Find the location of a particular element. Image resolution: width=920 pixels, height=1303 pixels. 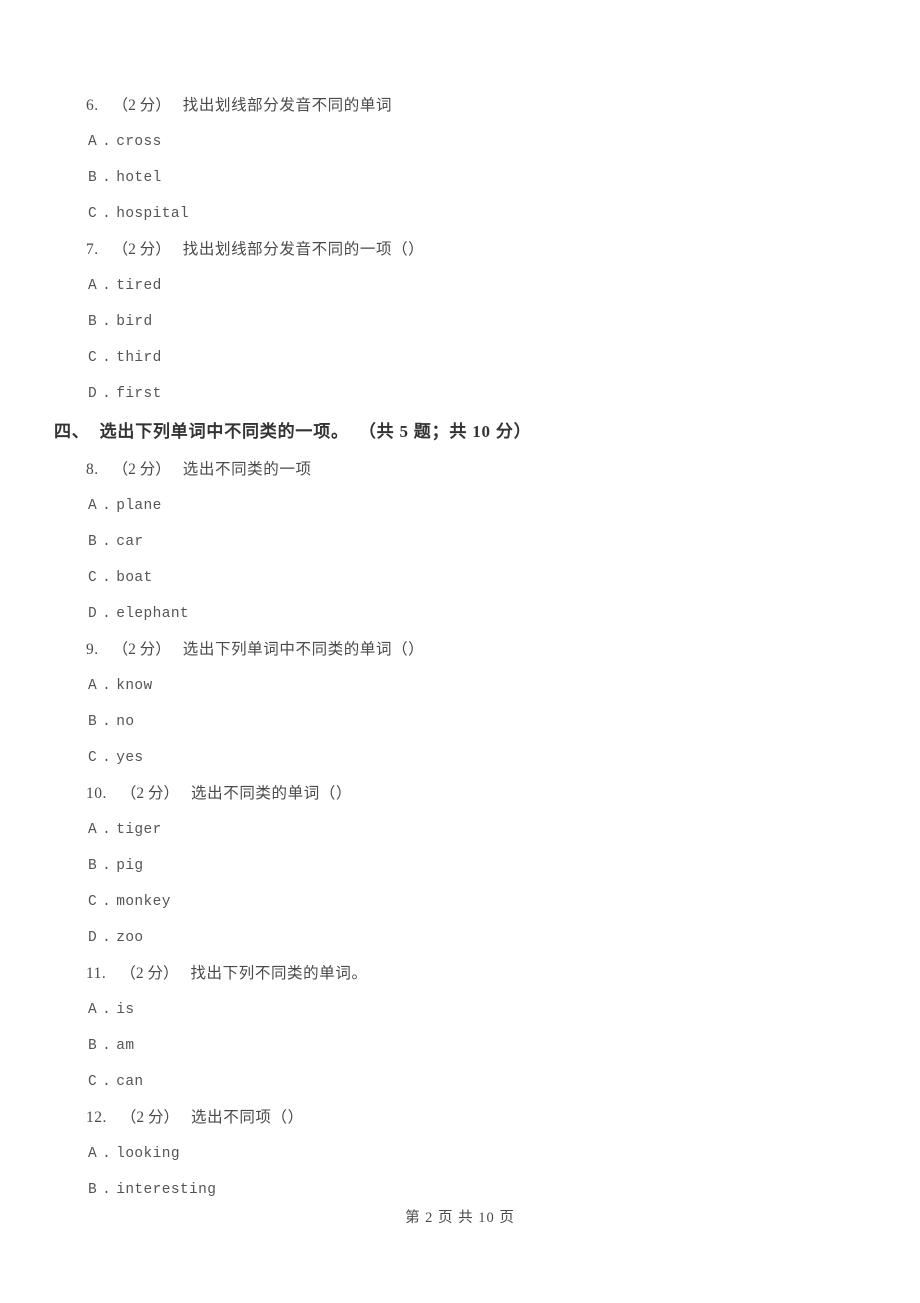

option-text: first is located at coordinates (139, 394).